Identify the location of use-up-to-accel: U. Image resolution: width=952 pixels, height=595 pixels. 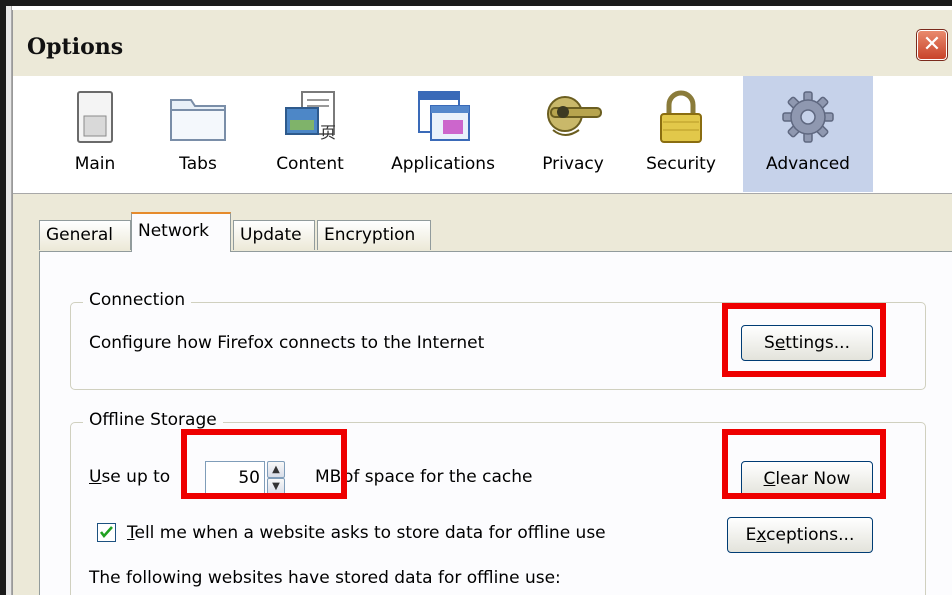
(95, 477).